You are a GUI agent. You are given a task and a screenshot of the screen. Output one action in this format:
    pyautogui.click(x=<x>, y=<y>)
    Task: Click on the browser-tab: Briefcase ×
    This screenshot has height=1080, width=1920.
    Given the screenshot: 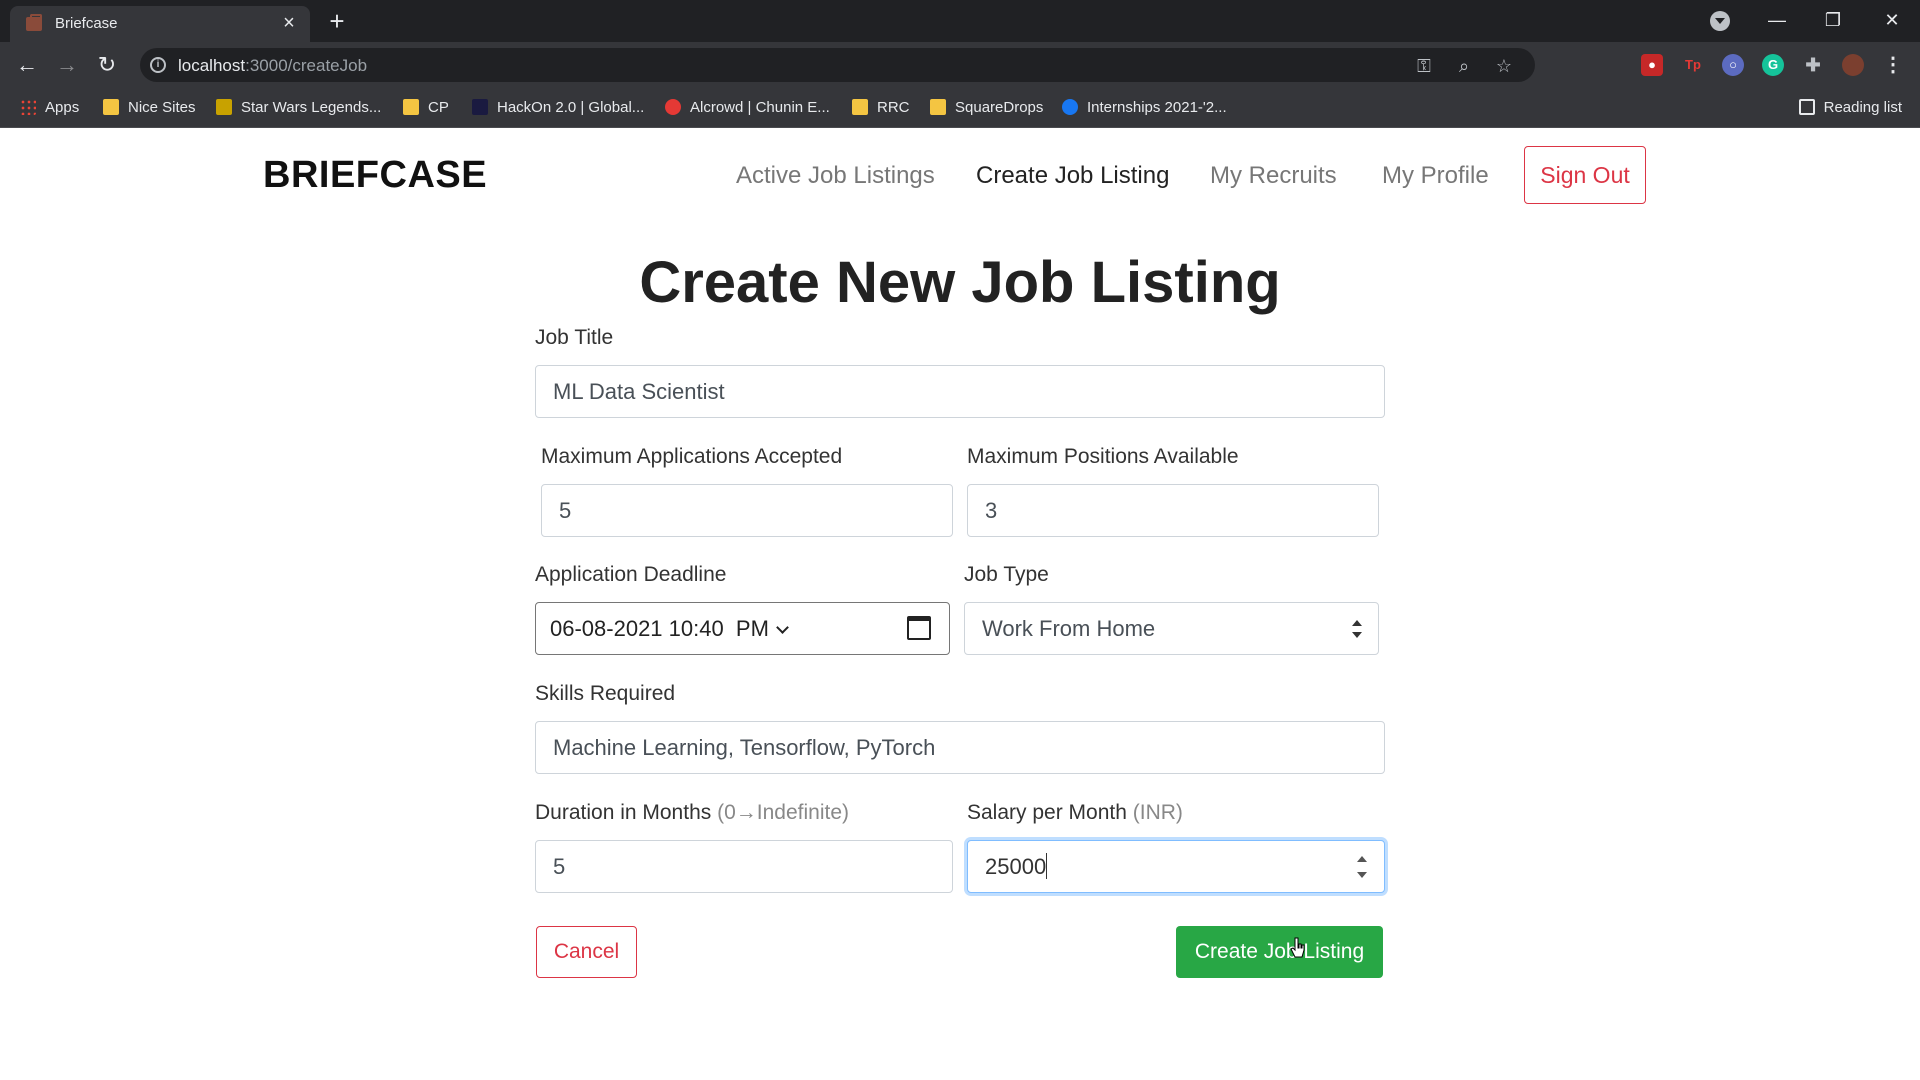 What is the action you would take?
    pyautogui.click(x=160, y=24)
    